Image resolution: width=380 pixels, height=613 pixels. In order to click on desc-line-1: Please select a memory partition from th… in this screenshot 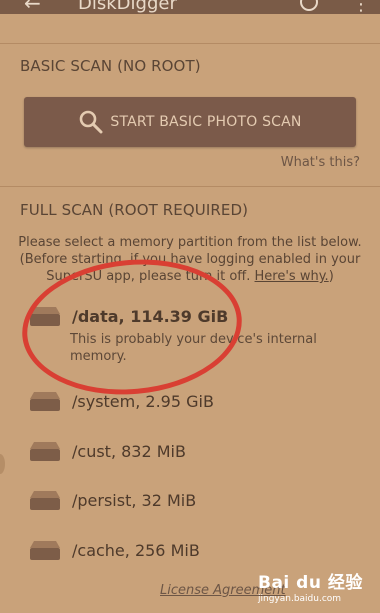, I will do `click(190, 242)`.